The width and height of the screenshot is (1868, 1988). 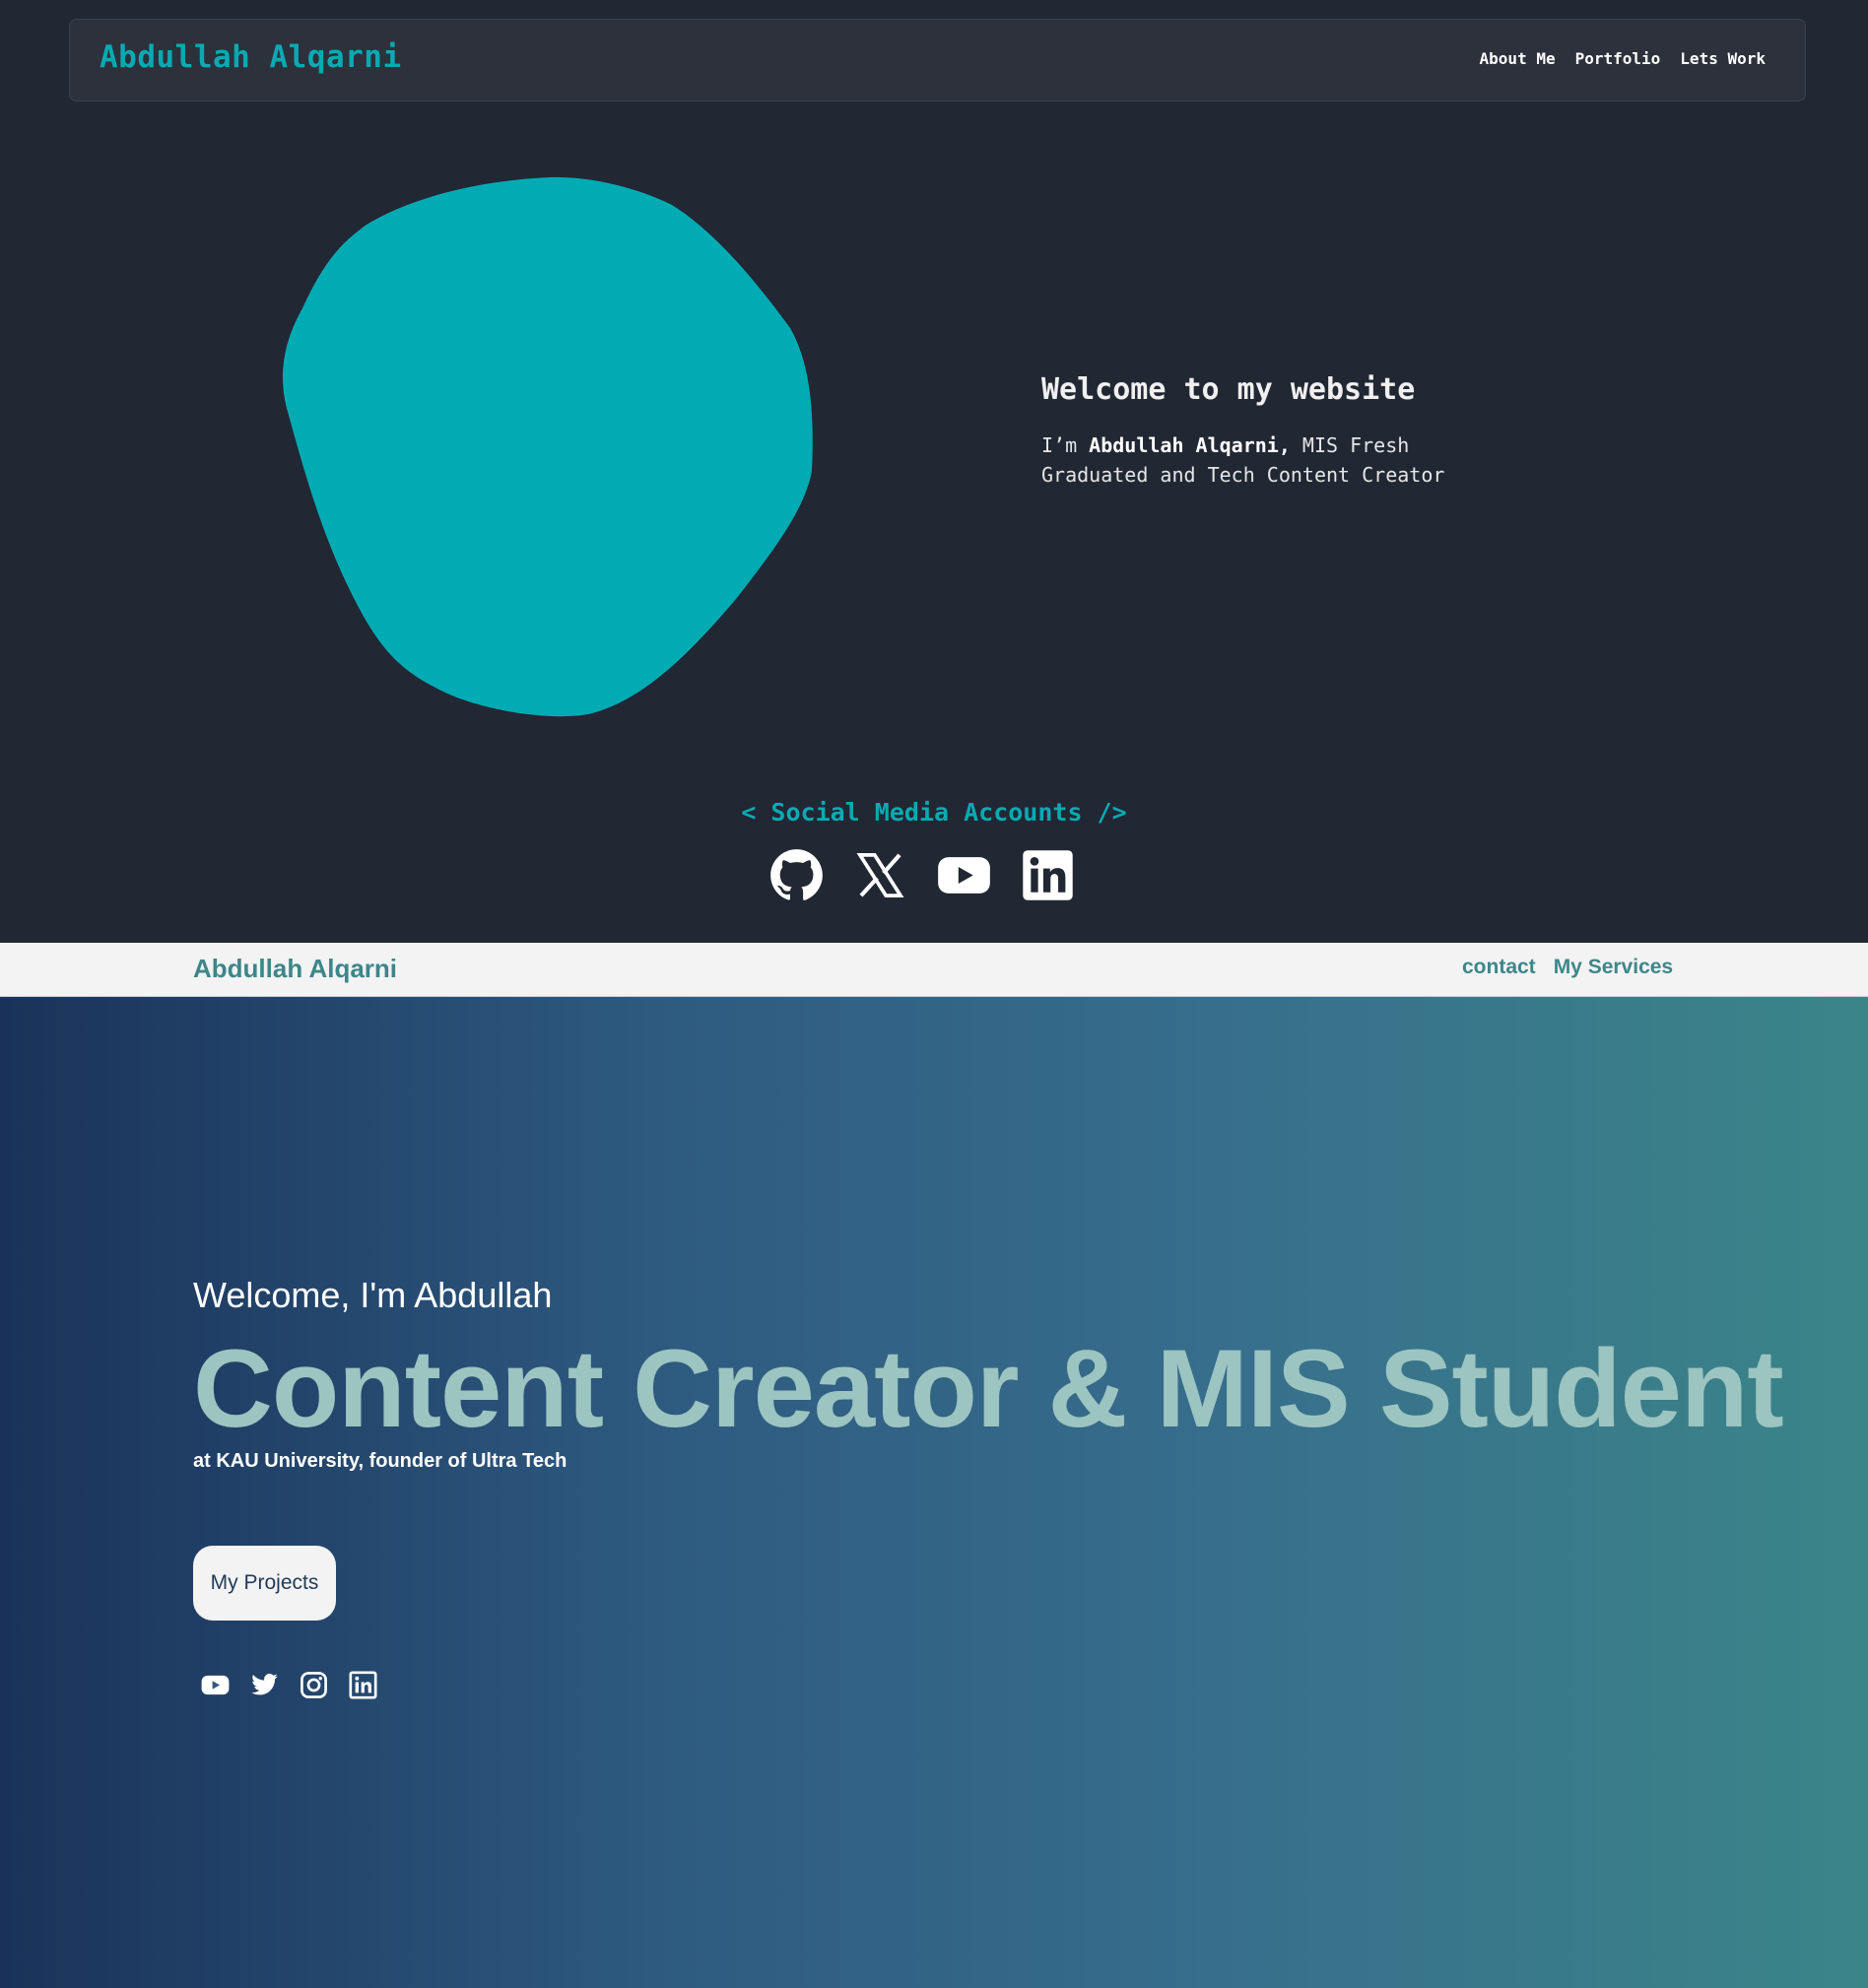 What do you see at coordinates (934, 813) in the screenshot?
I see `social-media-heading: < Social Media Accounts />` at bounding box center [934, 813].